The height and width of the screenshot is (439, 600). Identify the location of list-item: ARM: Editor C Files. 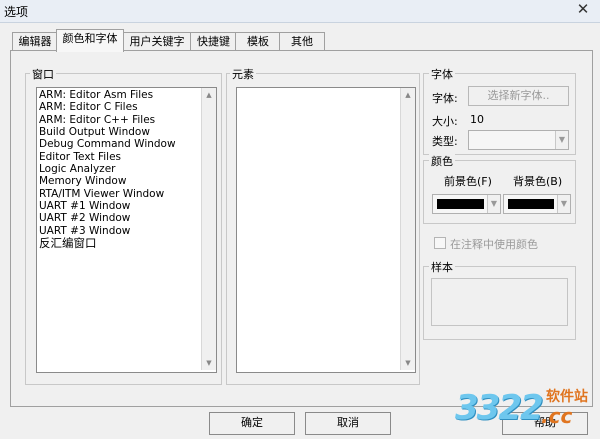
(119, 107).